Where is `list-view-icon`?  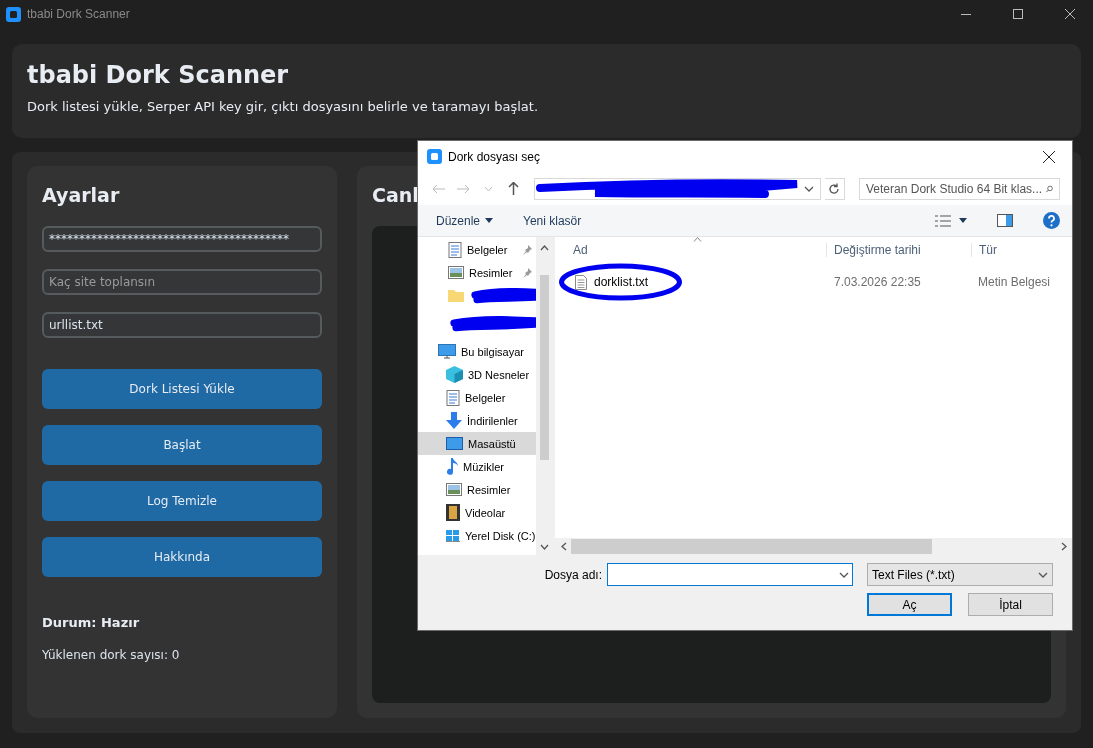 list-view-icon is located at coordinates (943, 220).